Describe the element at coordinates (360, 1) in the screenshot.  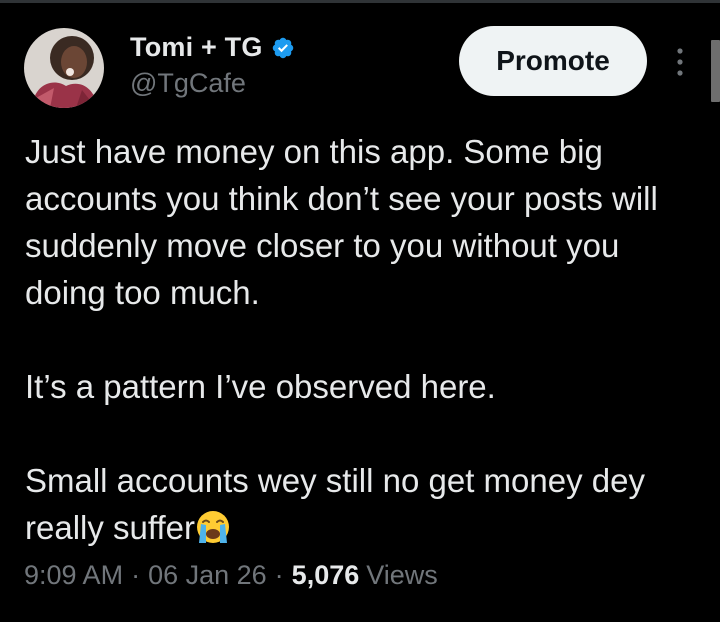
I see `top-divider` at that location.